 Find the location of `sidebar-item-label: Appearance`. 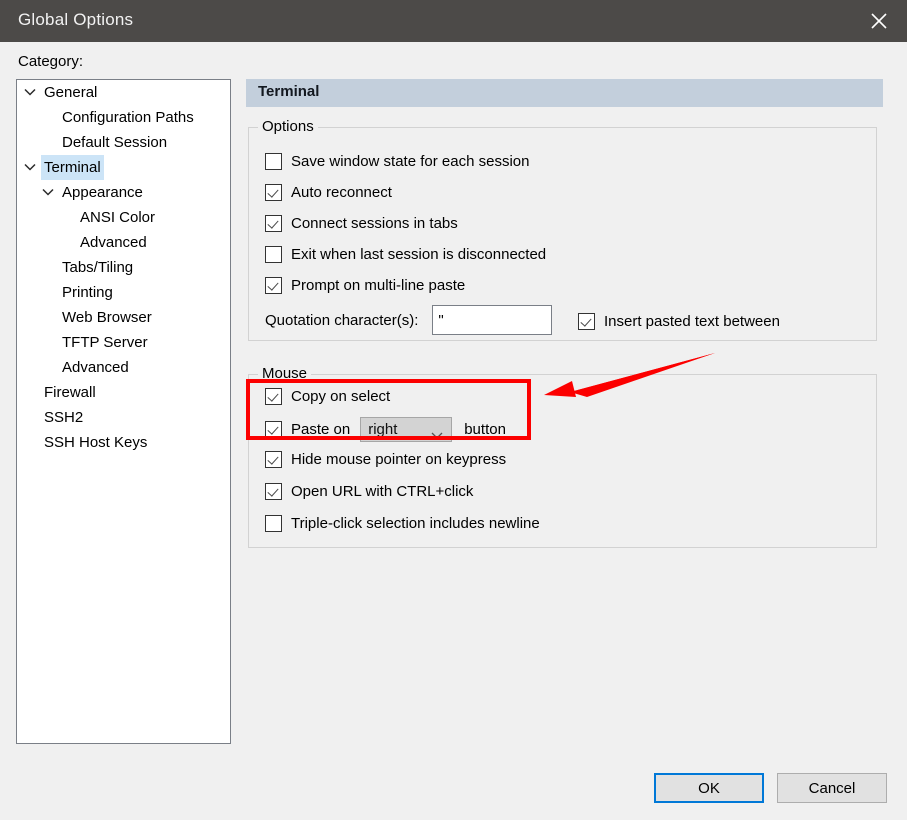

sidebar-item-label: Appearance is located at coordinates (102, 192).